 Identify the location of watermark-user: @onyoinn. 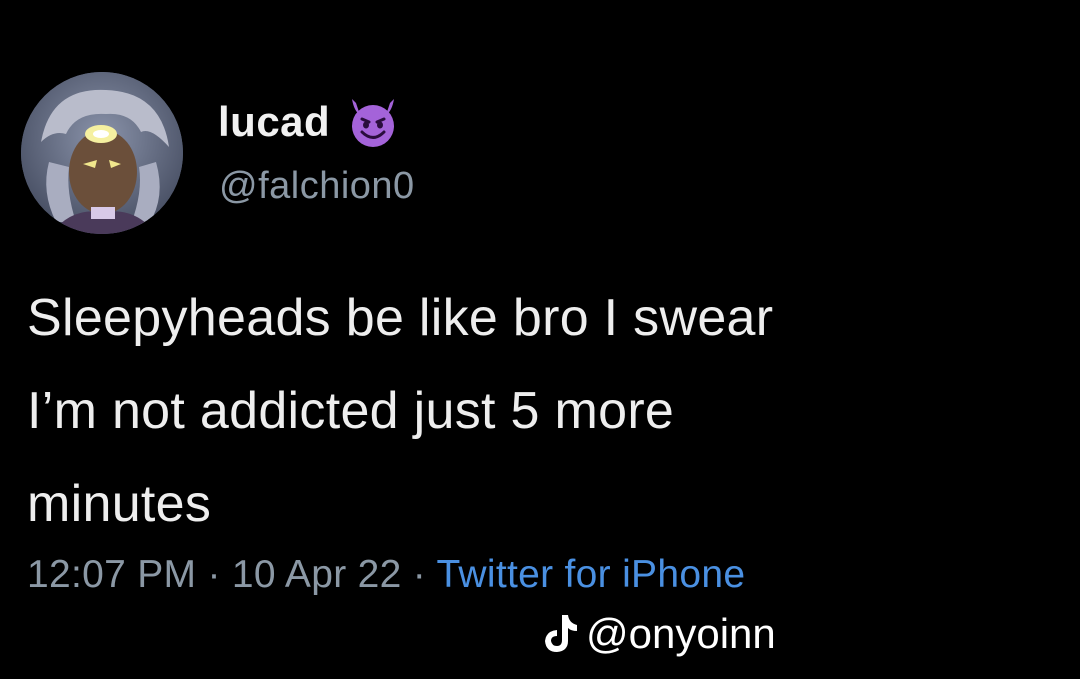
(681, 633).